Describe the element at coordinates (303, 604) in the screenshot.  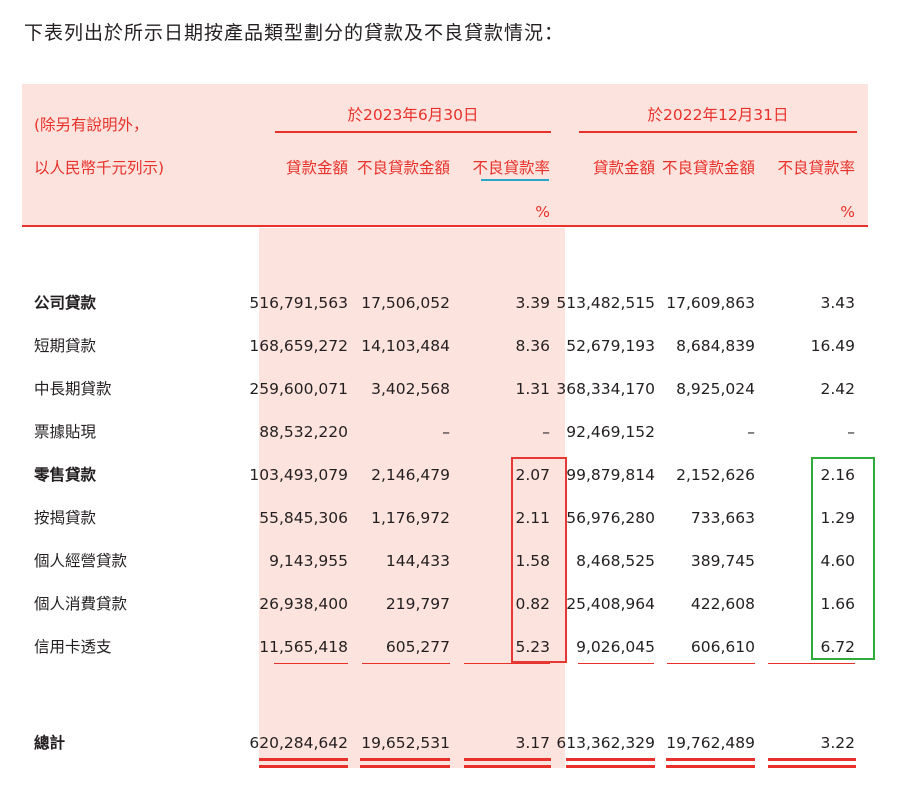
I see `table-cell: 26,938,400` at that location.